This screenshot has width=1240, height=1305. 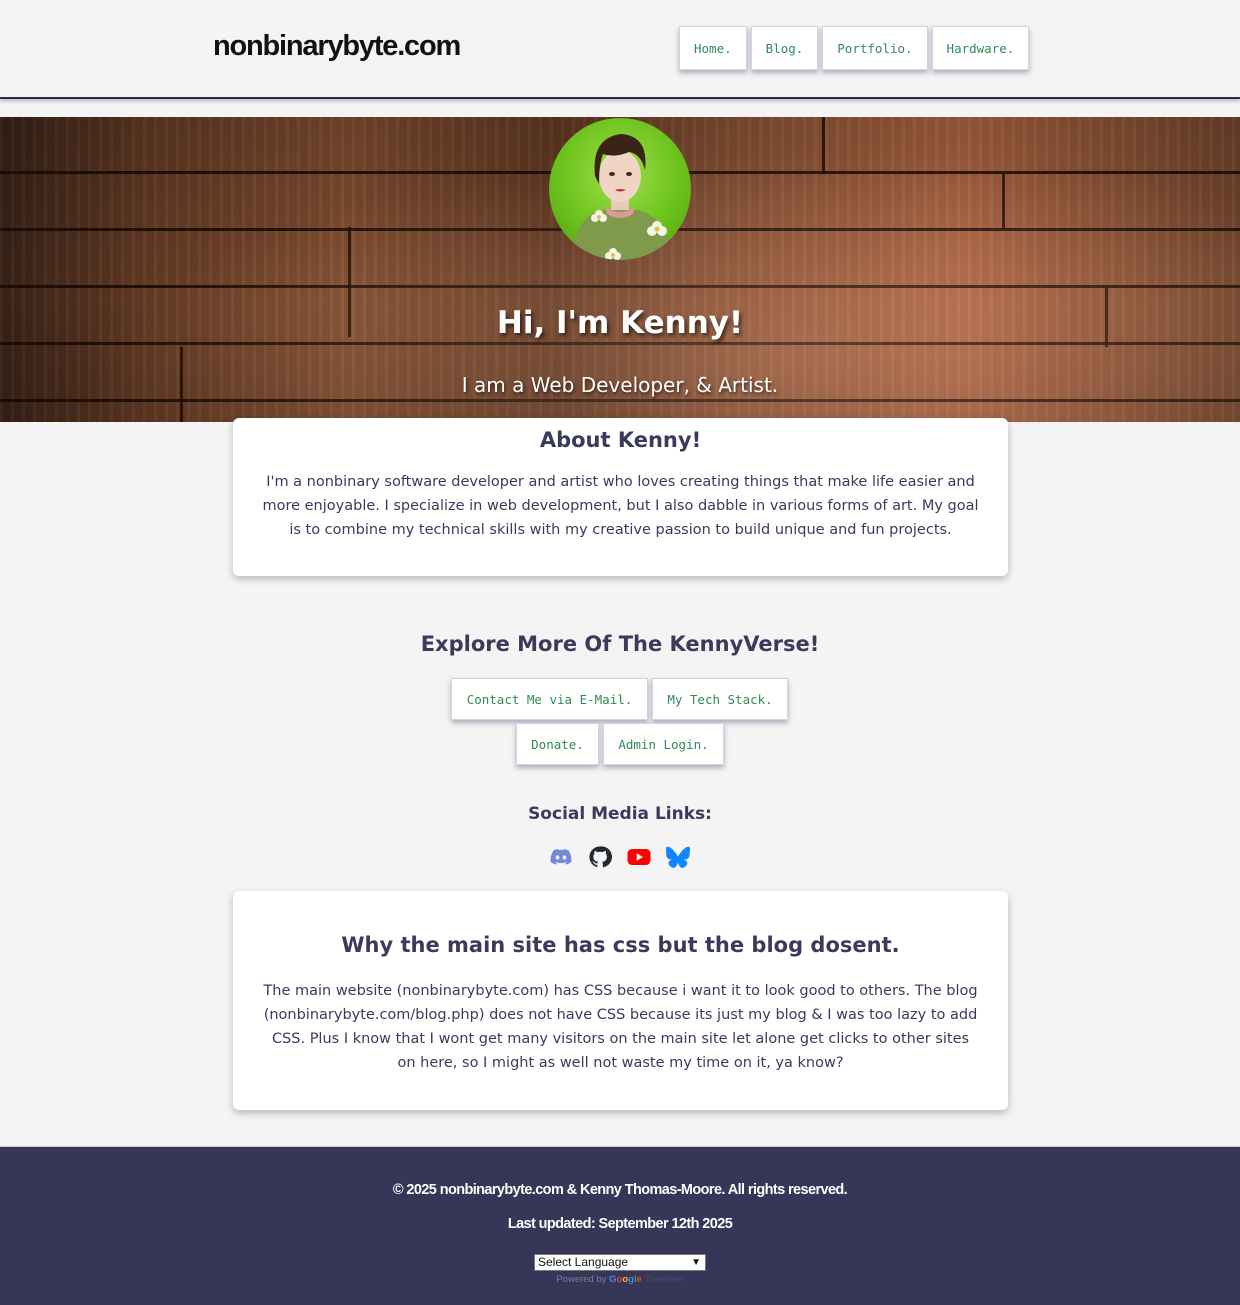 What do you see at coordinates (583, 1262) in the screenshot?
I see `language-select-value: Select Language` at bounding box center [583, 1262].